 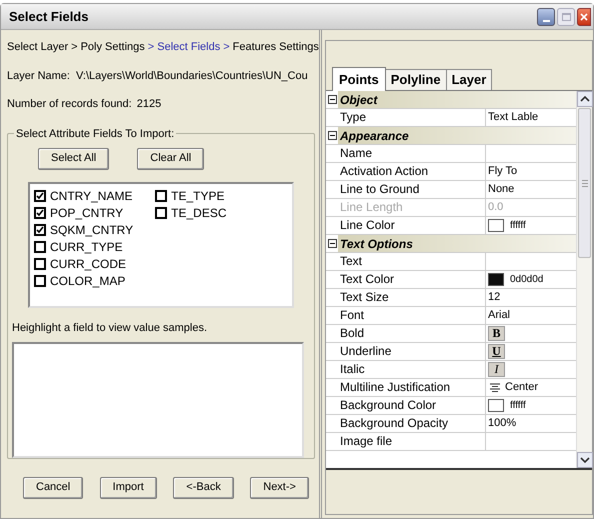 What do you see at coordinates (412, 153) in the screenshot?
I see `property-name: Name` at bounding box center [412, 153].